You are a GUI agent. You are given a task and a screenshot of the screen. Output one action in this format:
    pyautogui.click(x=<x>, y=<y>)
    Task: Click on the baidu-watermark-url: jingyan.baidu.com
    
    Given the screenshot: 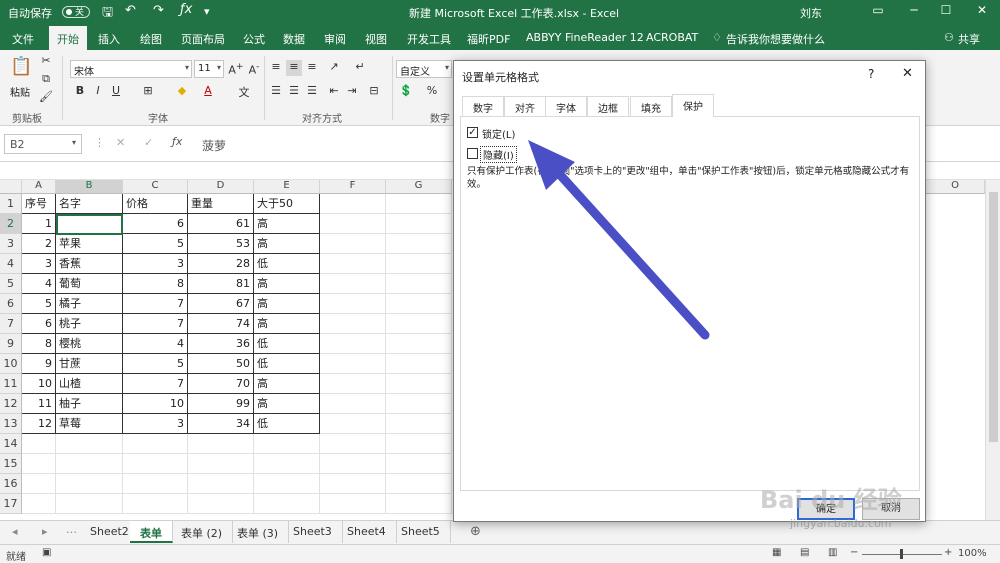 What is the action you would take?
    pyautogui.click(x=841, y=523)
    